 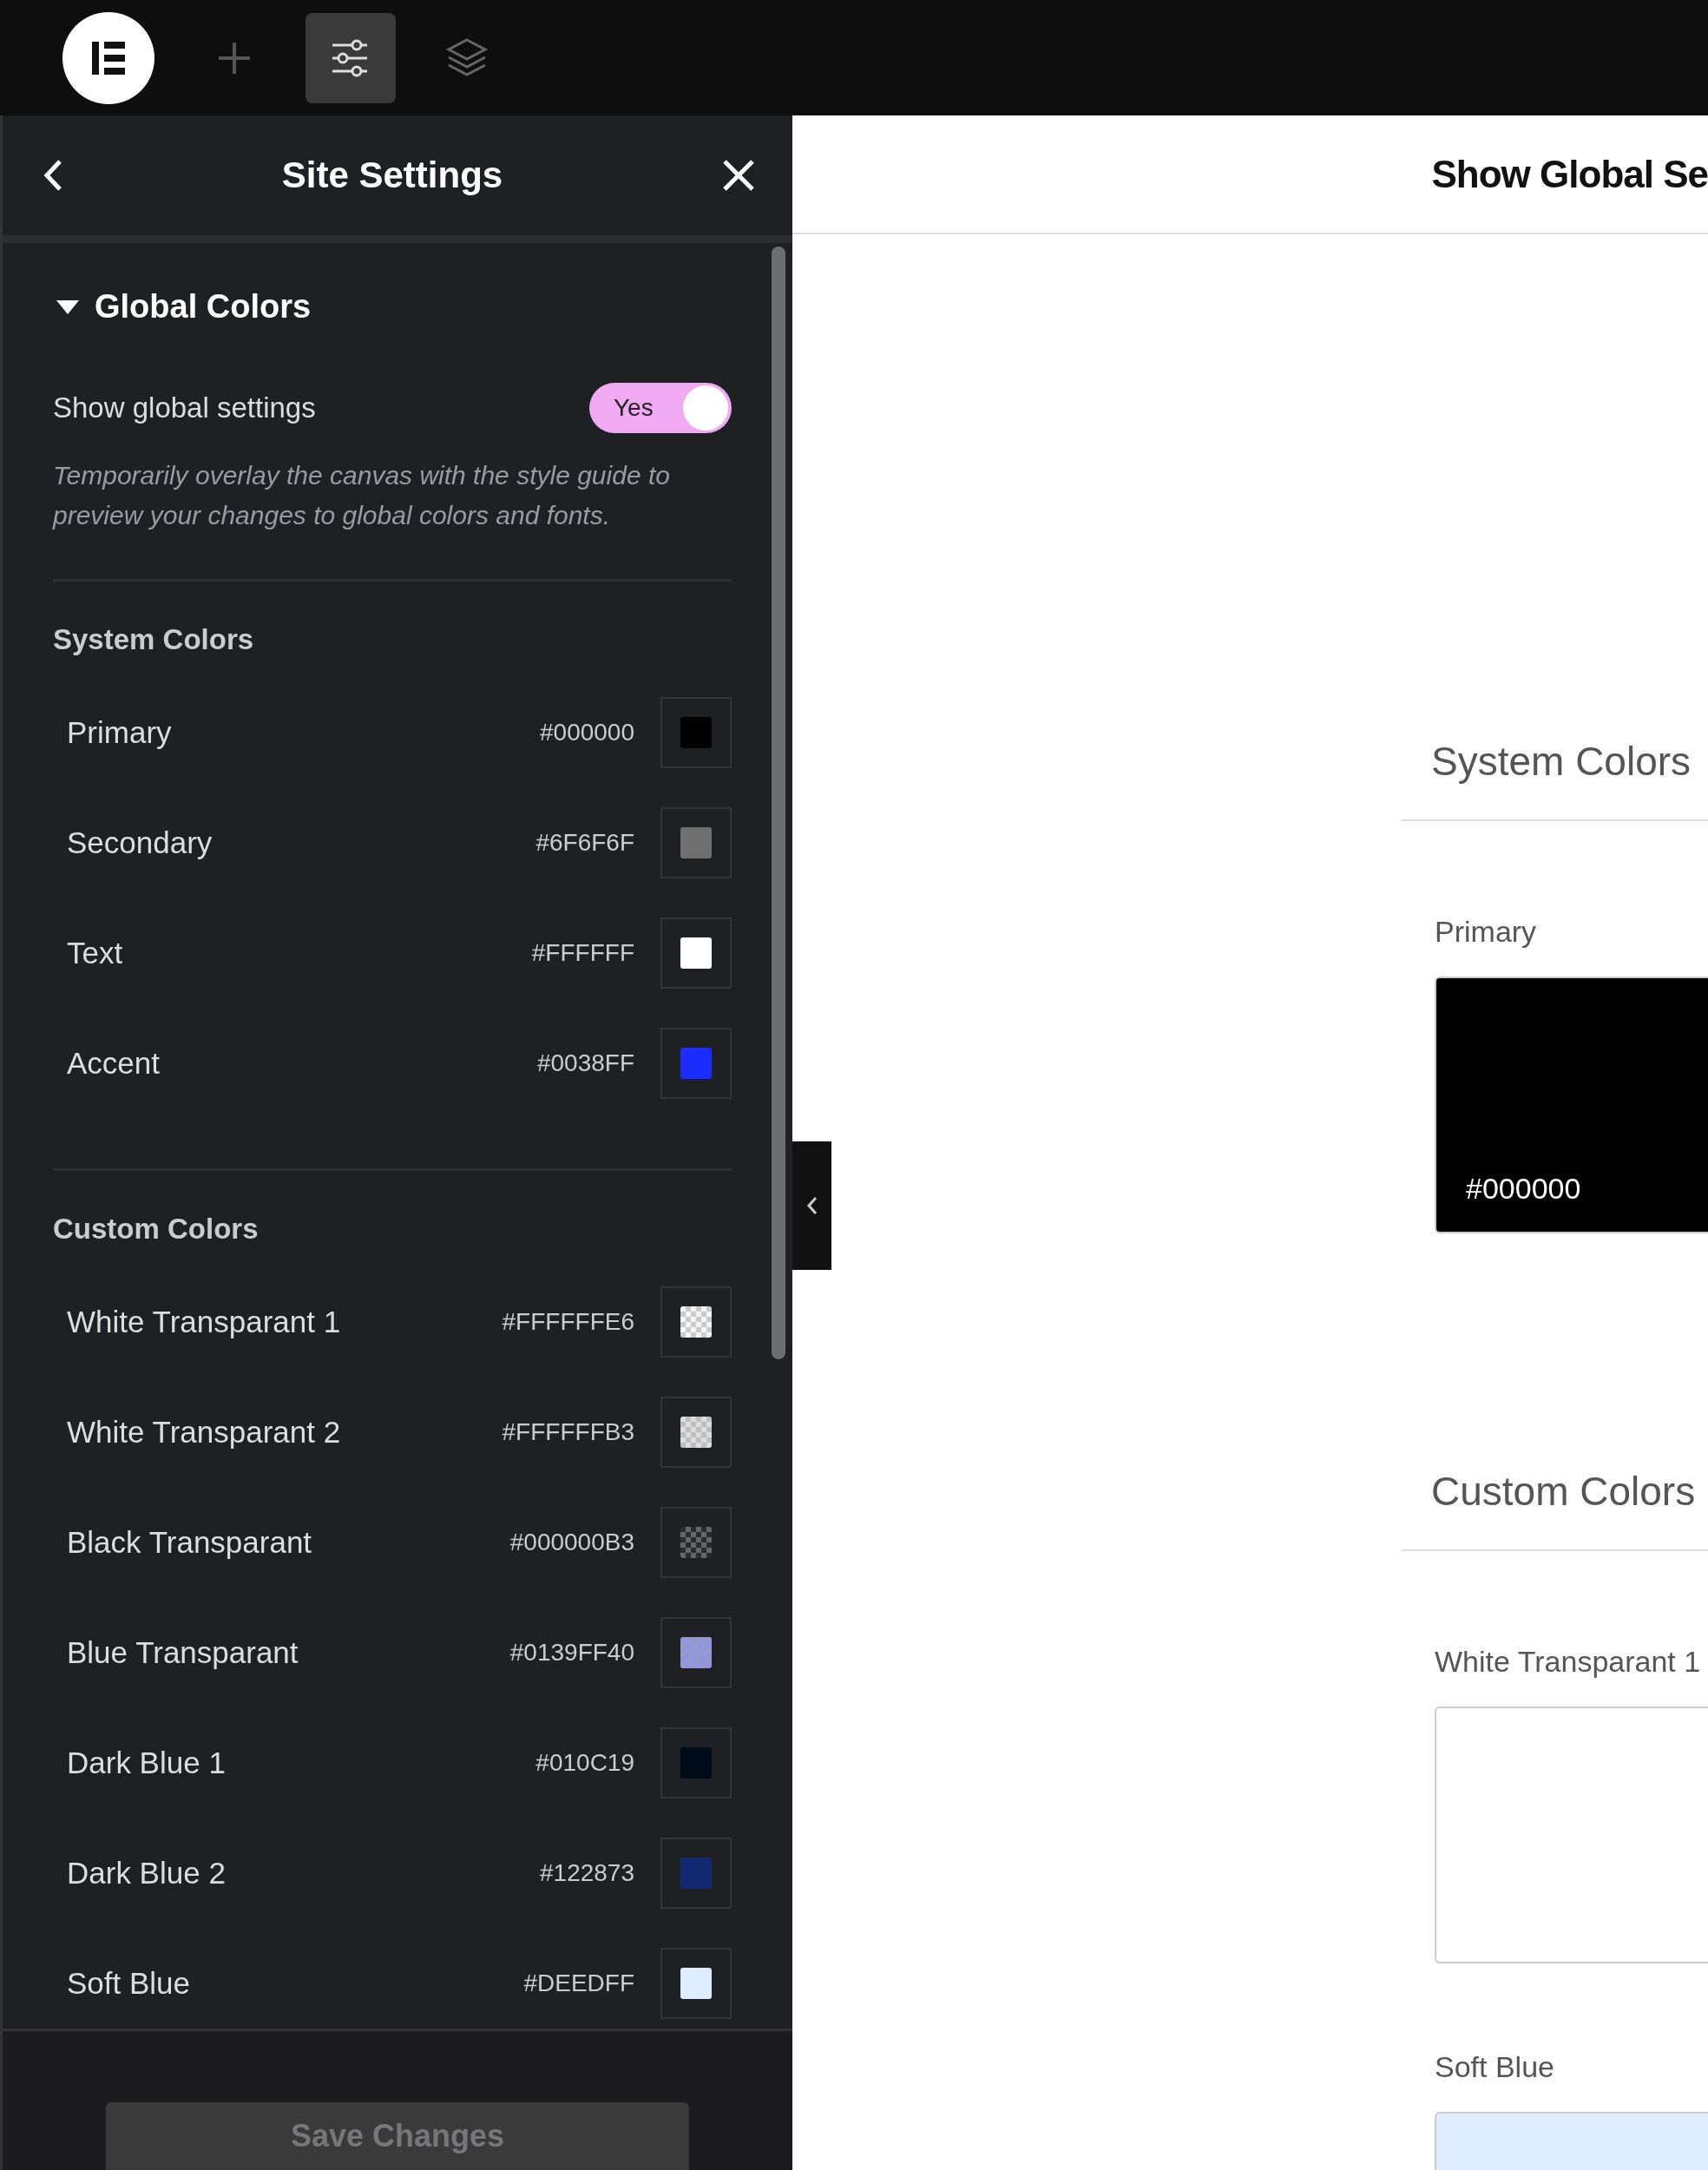 What do you see at coordinates (568, 1431) in the screenshot?
I see `hex-value: #FFFFFFB3` at bounding box center [568, 1431].